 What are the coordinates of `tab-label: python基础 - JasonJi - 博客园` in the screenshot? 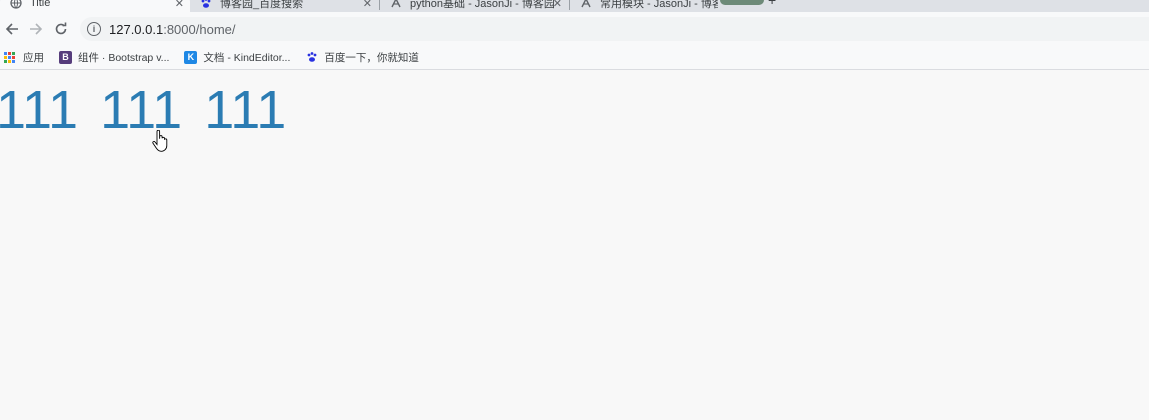 It's located at (482, 5).